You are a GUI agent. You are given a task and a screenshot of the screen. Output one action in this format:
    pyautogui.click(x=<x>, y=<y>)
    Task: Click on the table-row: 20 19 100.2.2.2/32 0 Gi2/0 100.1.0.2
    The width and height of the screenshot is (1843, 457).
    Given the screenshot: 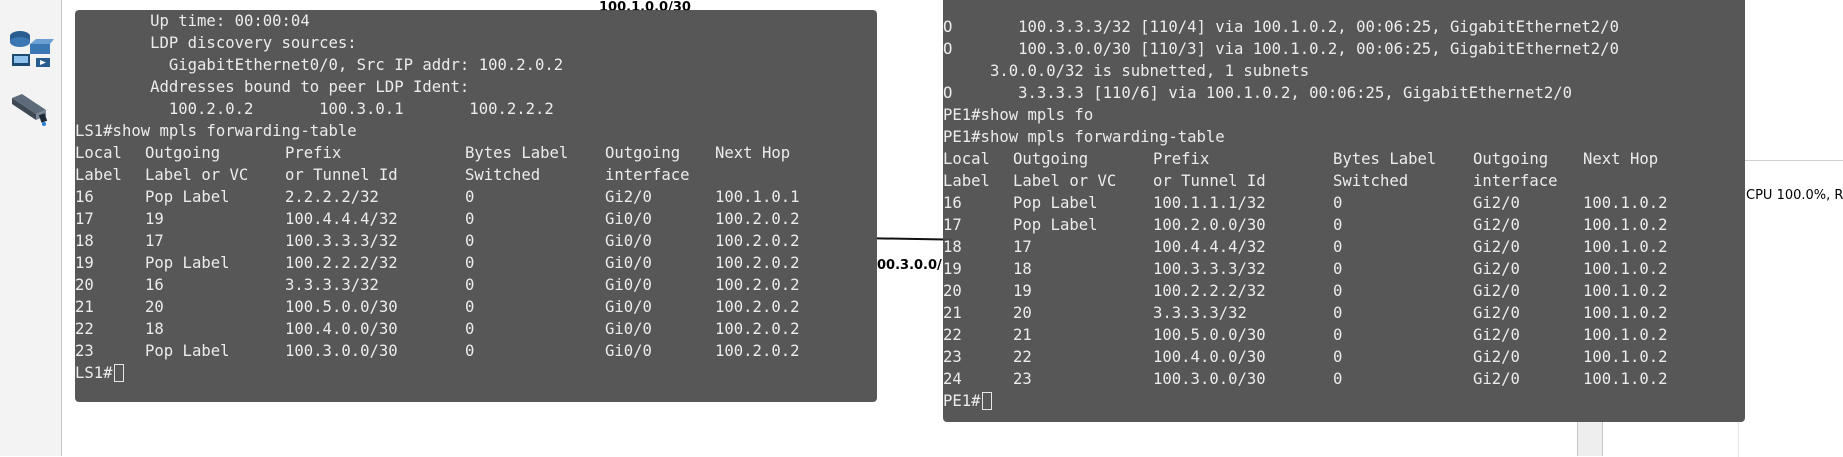 What is the action you would take?
    pyautogui.click(x=1305, y=291)
    